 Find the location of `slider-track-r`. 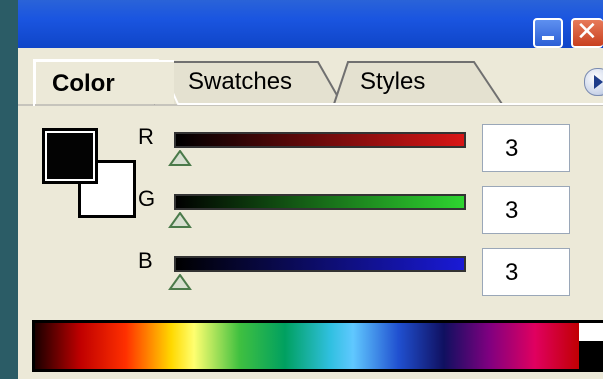

slider-track-r is located at coordinates (320, 140).